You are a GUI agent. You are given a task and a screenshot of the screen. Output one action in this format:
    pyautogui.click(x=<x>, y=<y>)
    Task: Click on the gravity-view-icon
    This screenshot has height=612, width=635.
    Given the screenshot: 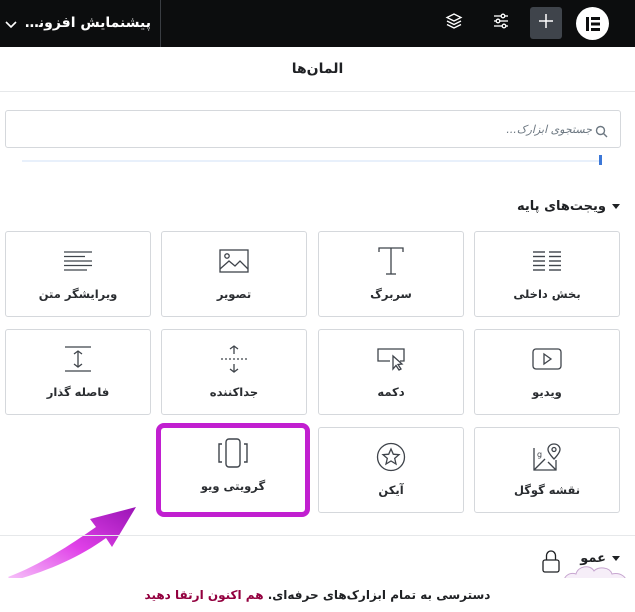 What is the action you would take?
    pyautogui.click(x=233, y=453)
    